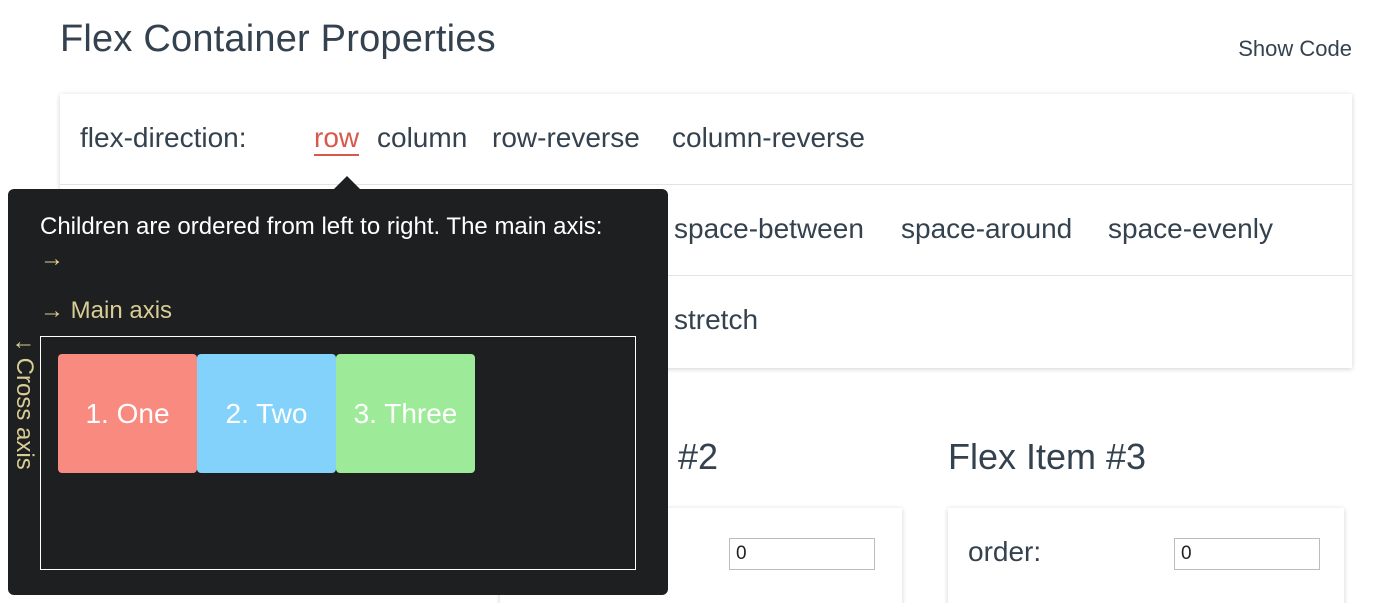 Image resolution: width=1400 pixels, height=603 pixels. What do you see at coordinates (106, 310) in the screenshot?
I see `main-axis-label: → Main axis` at bounding box center [106, 310].